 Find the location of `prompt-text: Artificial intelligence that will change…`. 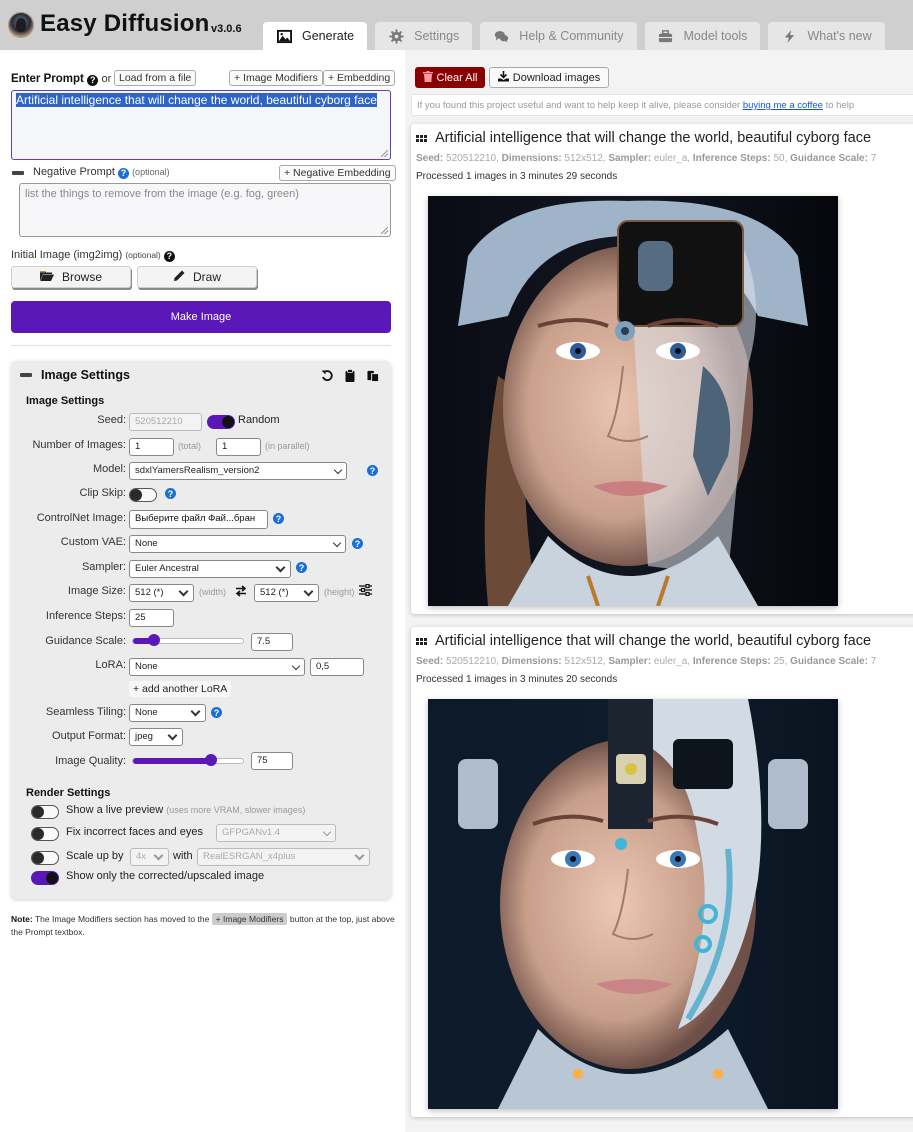

prompt-text: Artificial intelligence that will change… is located at coordinates (196, 100).